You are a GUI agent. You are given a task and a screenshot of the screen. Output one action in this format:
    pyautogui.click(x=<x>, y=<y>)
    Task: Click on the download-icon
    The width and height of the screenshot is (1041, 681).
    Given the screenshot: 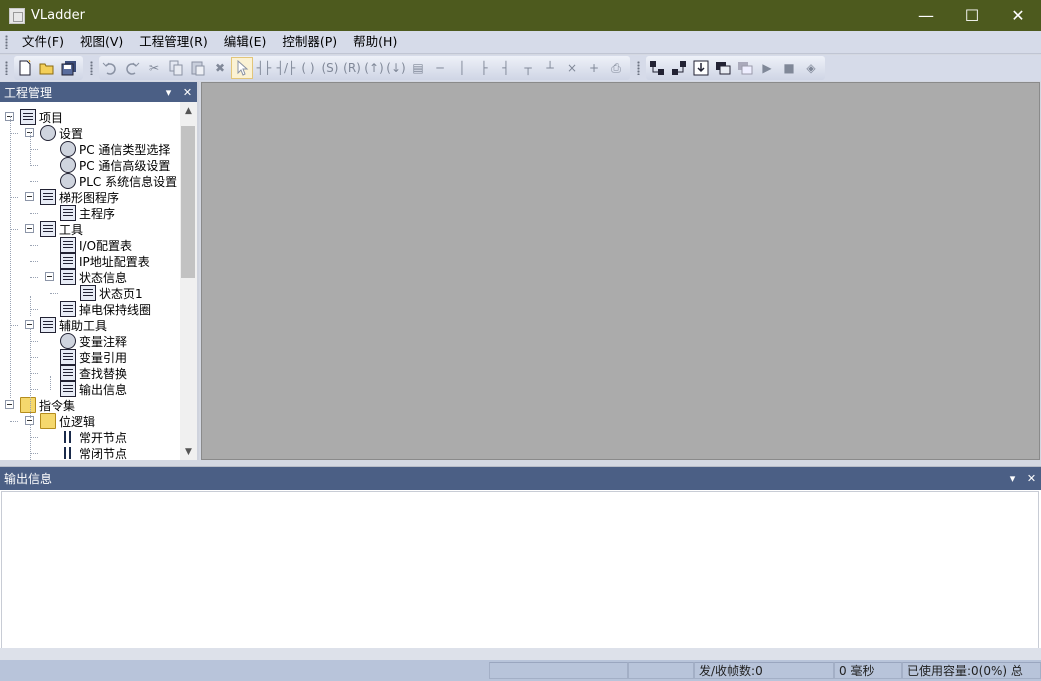 What is the action you would take?
    pyautogui.click(x=657, y=68)
    